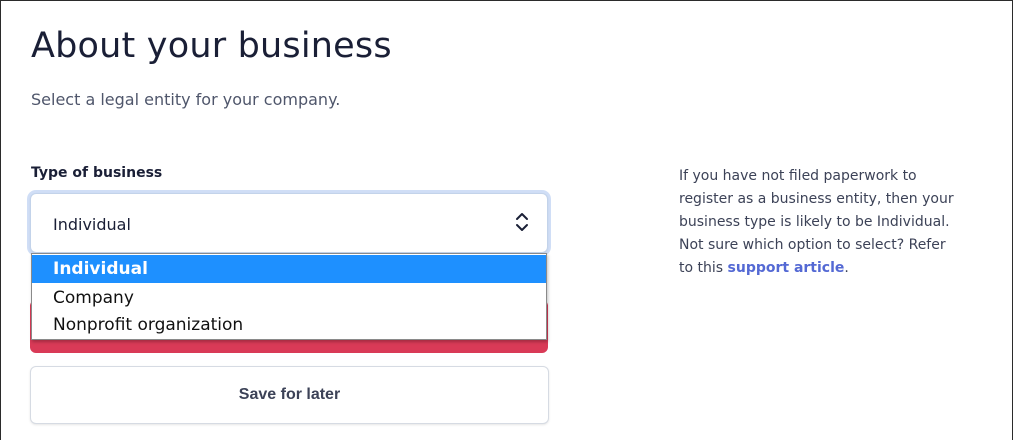 Image resolution: width=1015 pixels, height=440 pixels. I want to click on option-individual: Individual, so click(289, 269).